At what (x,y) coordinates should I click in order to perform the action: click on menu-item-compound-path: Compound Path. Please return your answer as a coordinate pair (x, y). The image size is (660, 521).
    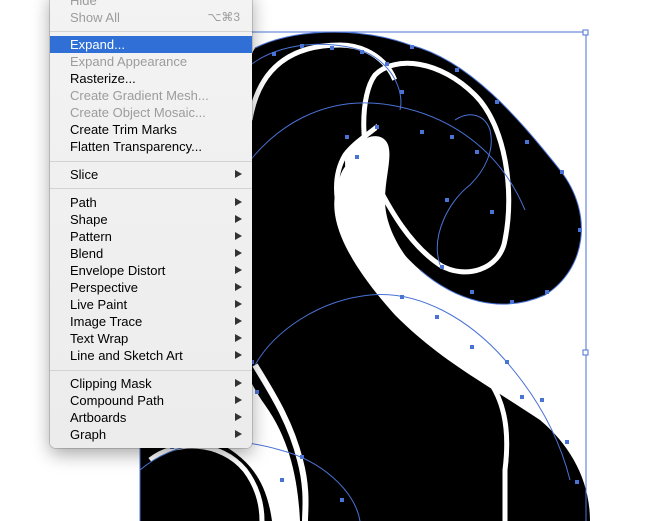
    Looking at the image, I should click on (151, 400).